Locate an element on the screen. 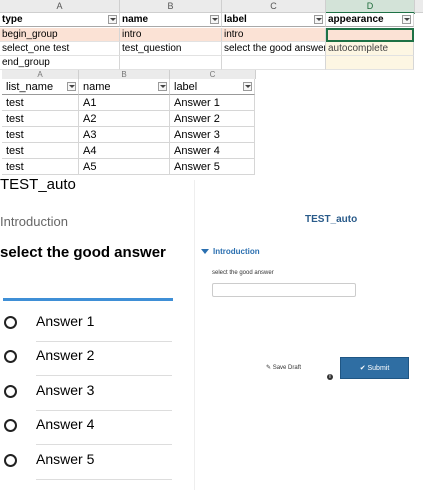  header-type: type is located at coordinates (60, 20).